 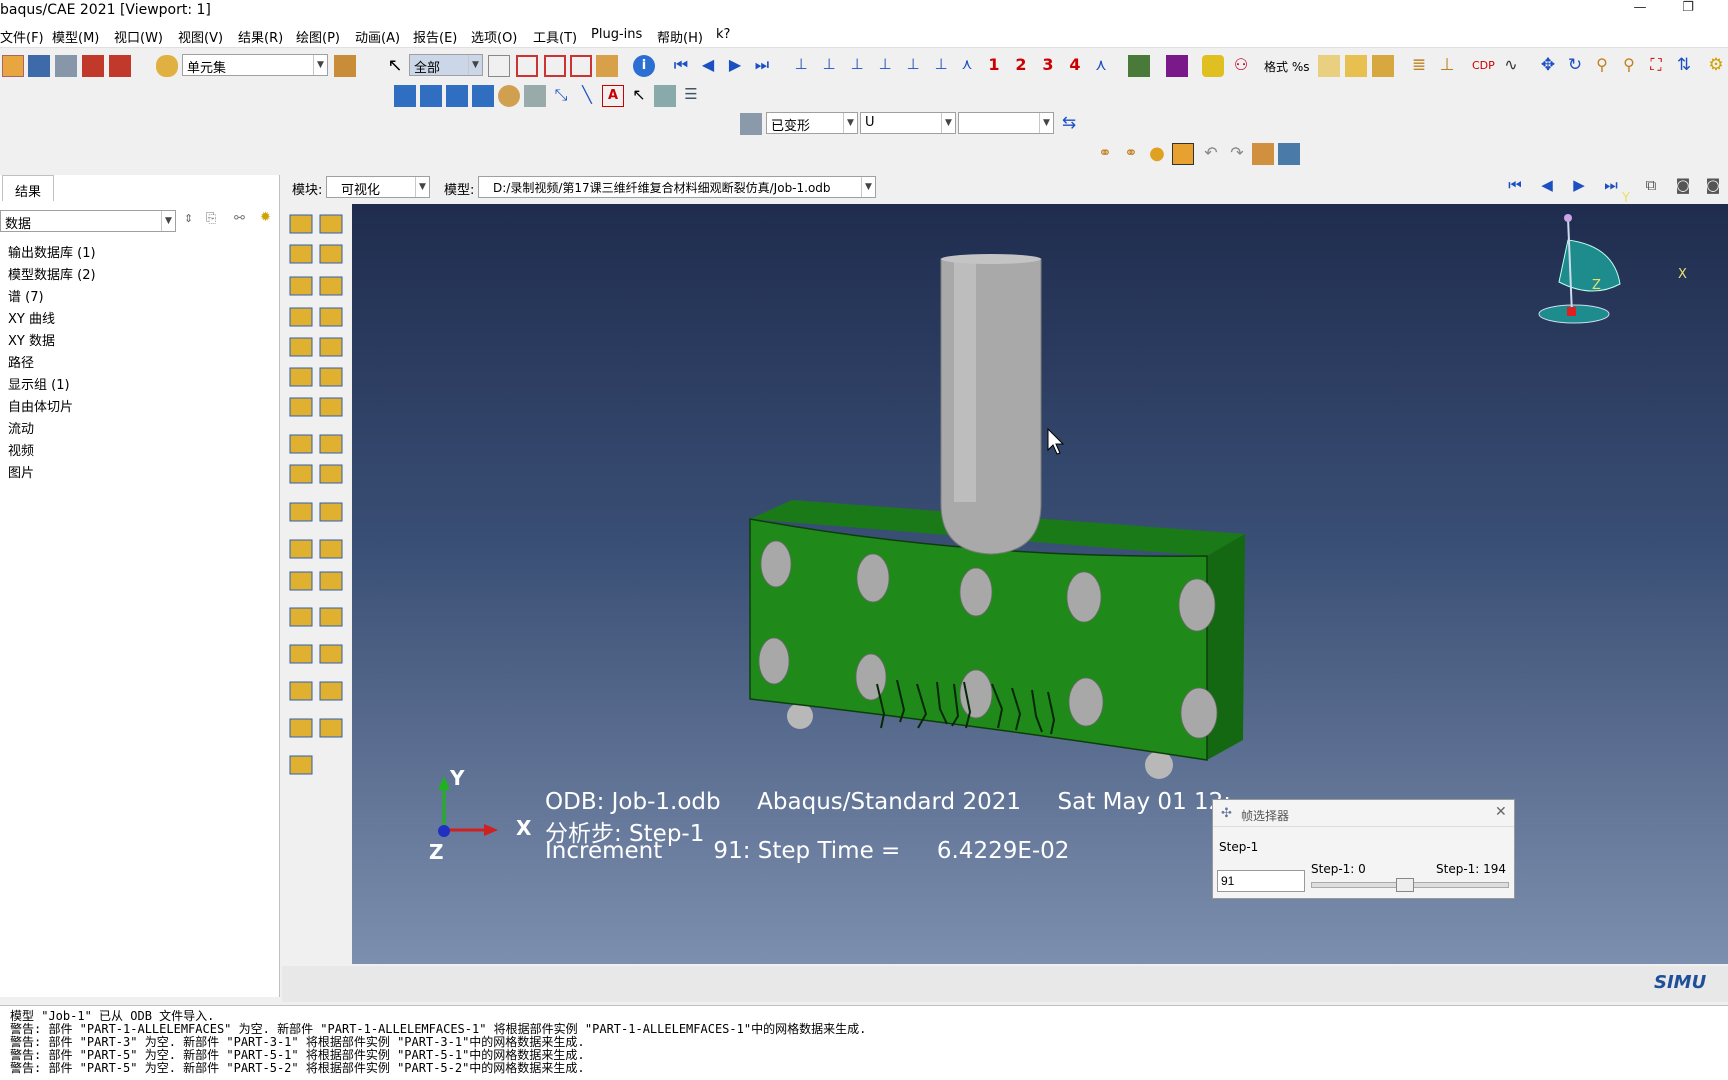 I want to click on line-icon: ╲, so click(x=587, y=96).